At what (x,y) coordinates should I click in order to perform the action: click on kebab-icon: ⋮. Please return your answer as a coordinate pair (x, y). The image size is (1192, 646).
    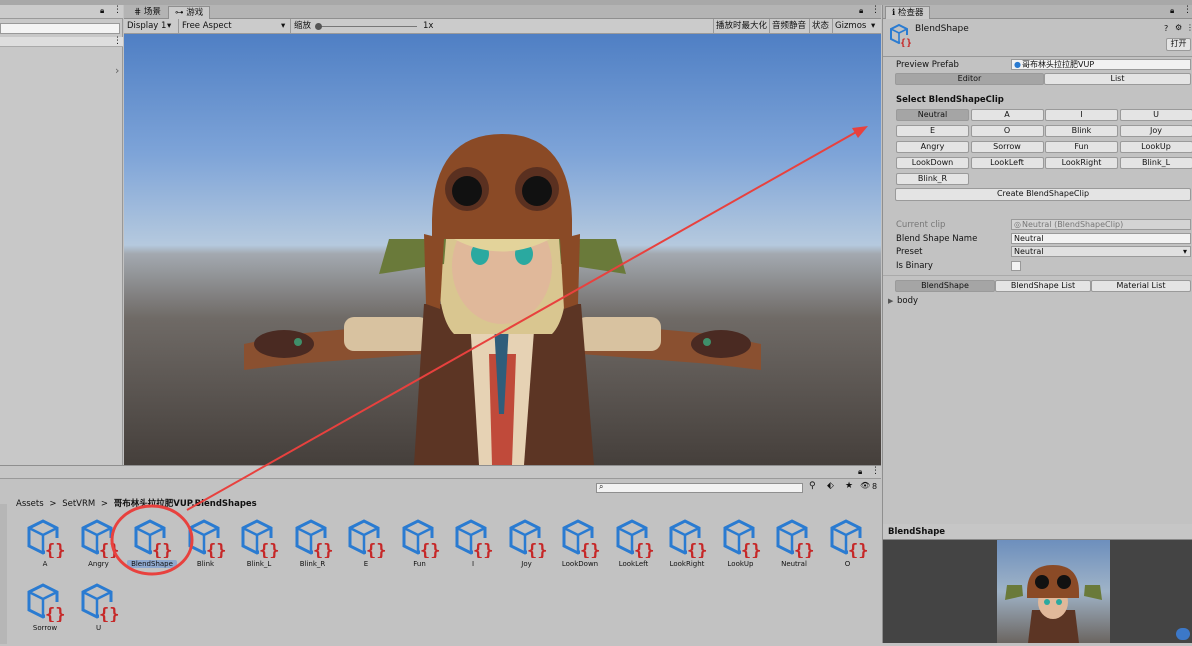
    Looking at the image, I should click on (117, 41).